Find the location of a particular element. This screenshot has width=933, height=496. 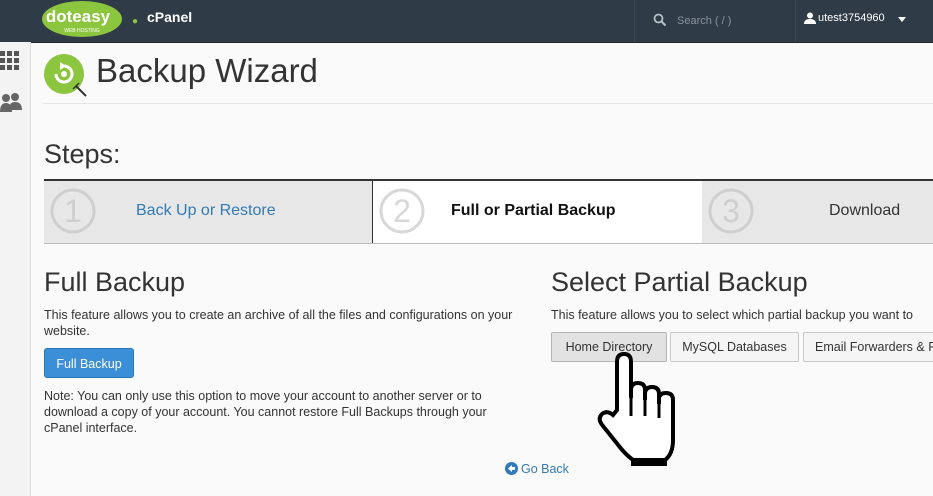

svg-text: 1 is located at coordinates (73, 211).